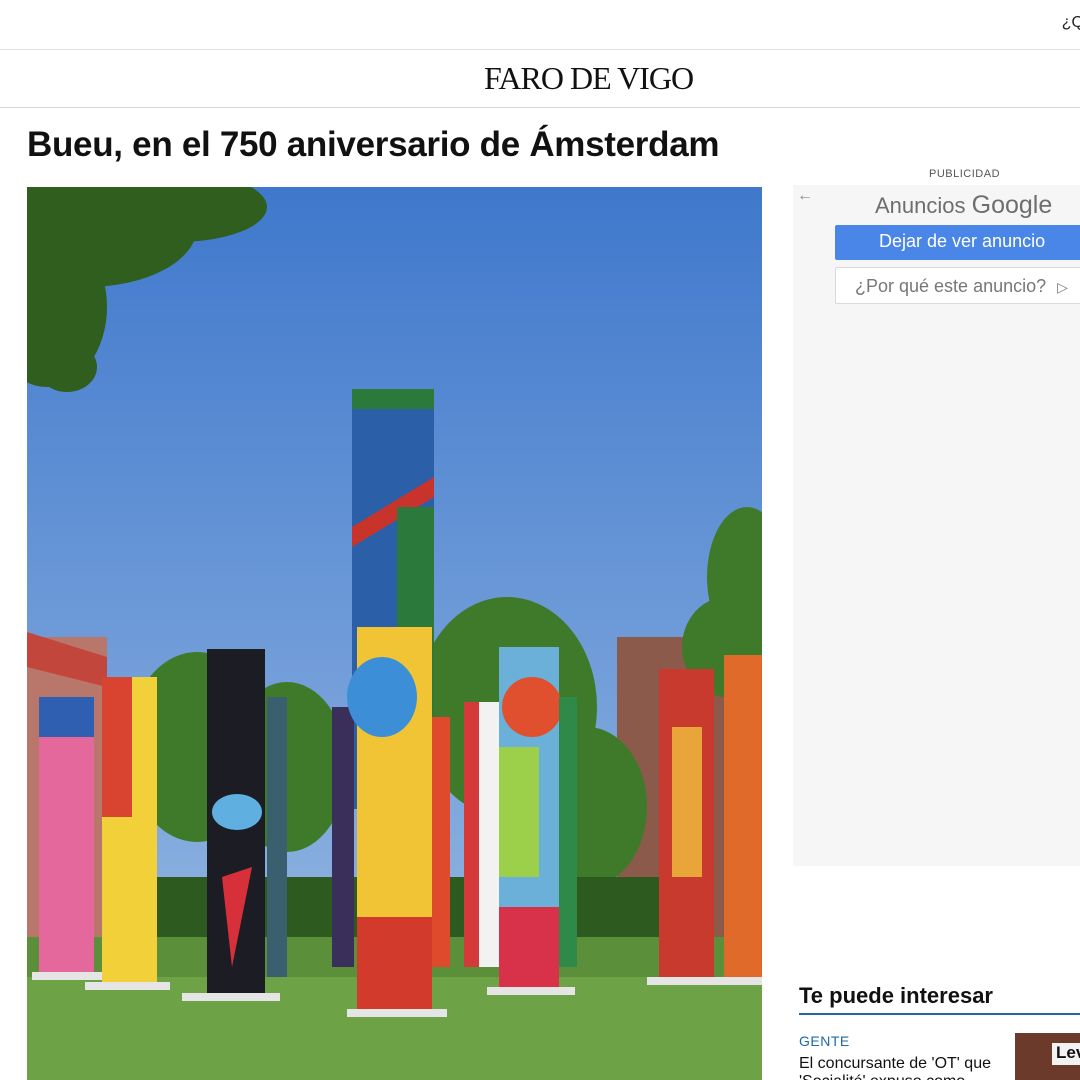 Image resolution: width=1080 pixels, height=1080 pixels. Describe the element at coordinates (962, 241) in the screenshot. I see `stop-ad-label: Dejar de ver anuncio` at that location.